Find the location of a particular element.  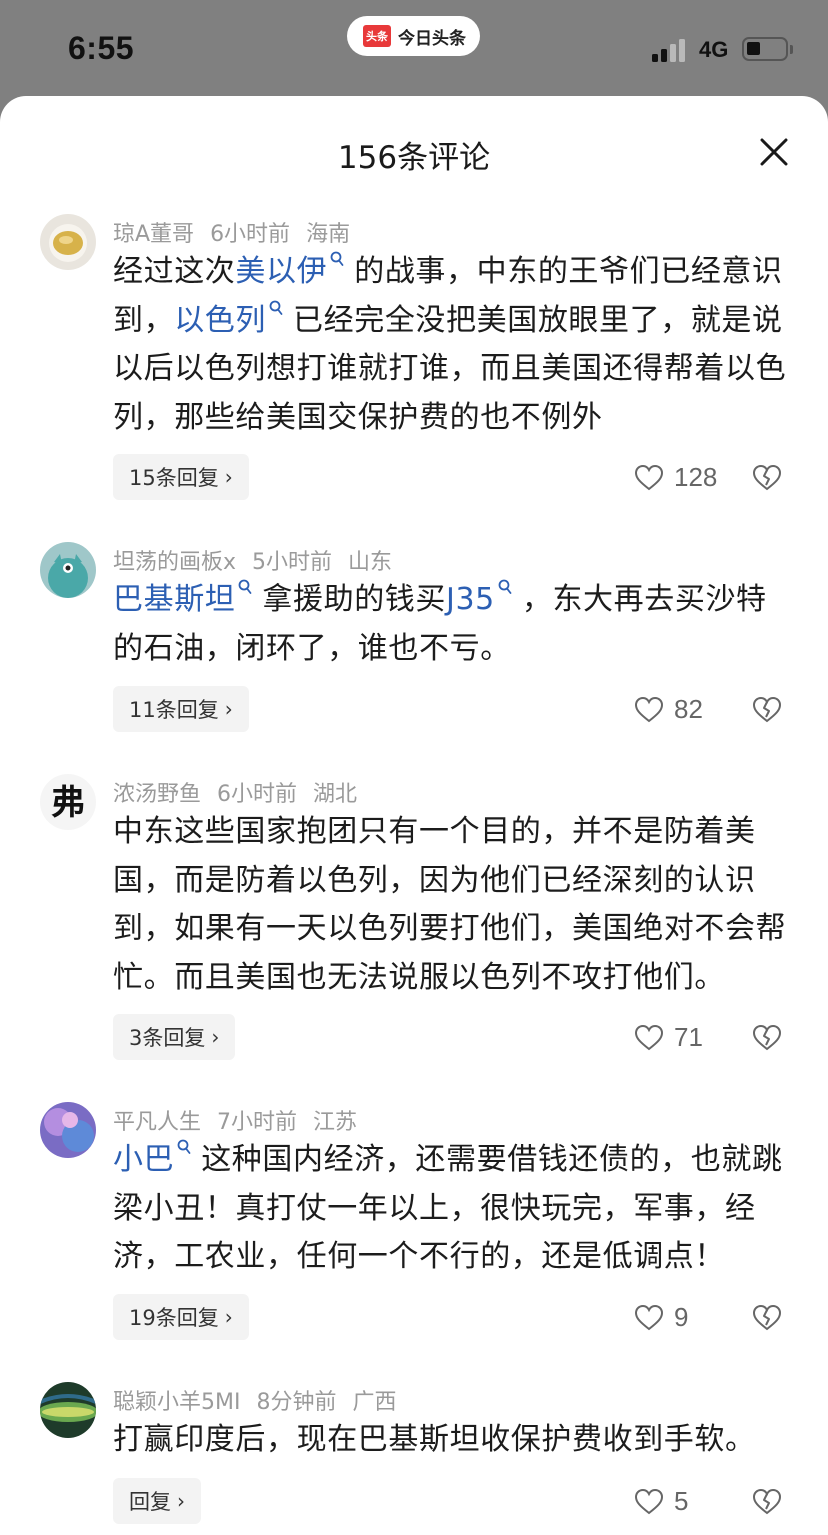

search-link: J35 is located at coordinates (484, 598).